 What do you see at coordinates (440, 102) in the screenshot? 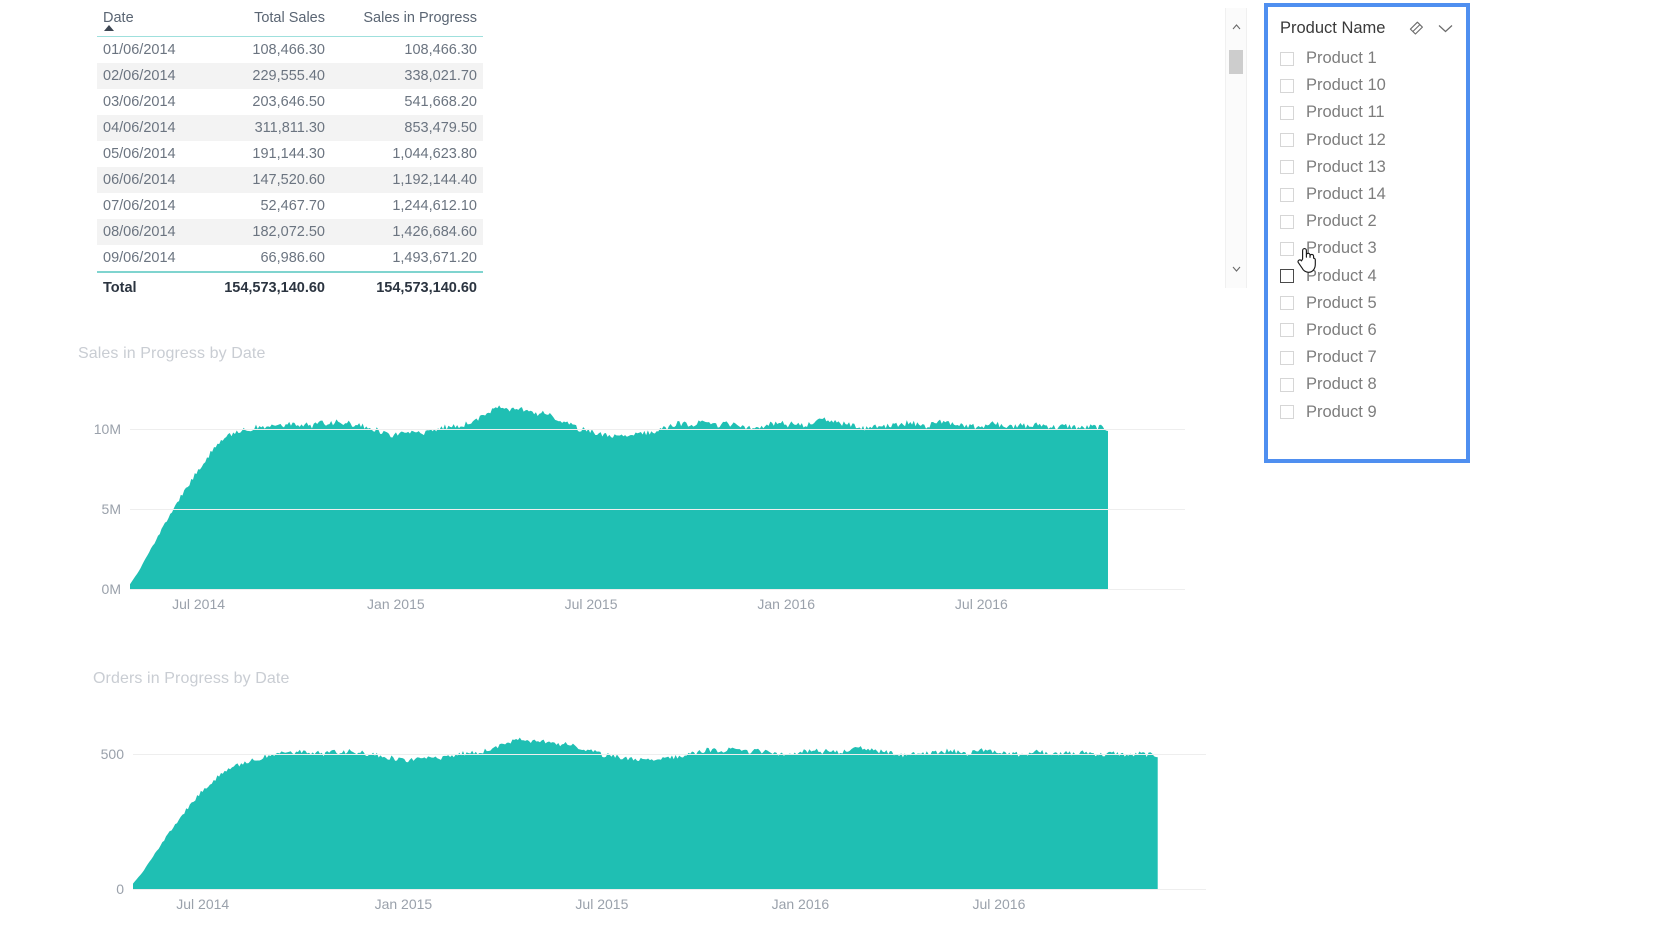
I see `cell-sales-in-progress: 541,668.20` at bounding box center [440, 102].